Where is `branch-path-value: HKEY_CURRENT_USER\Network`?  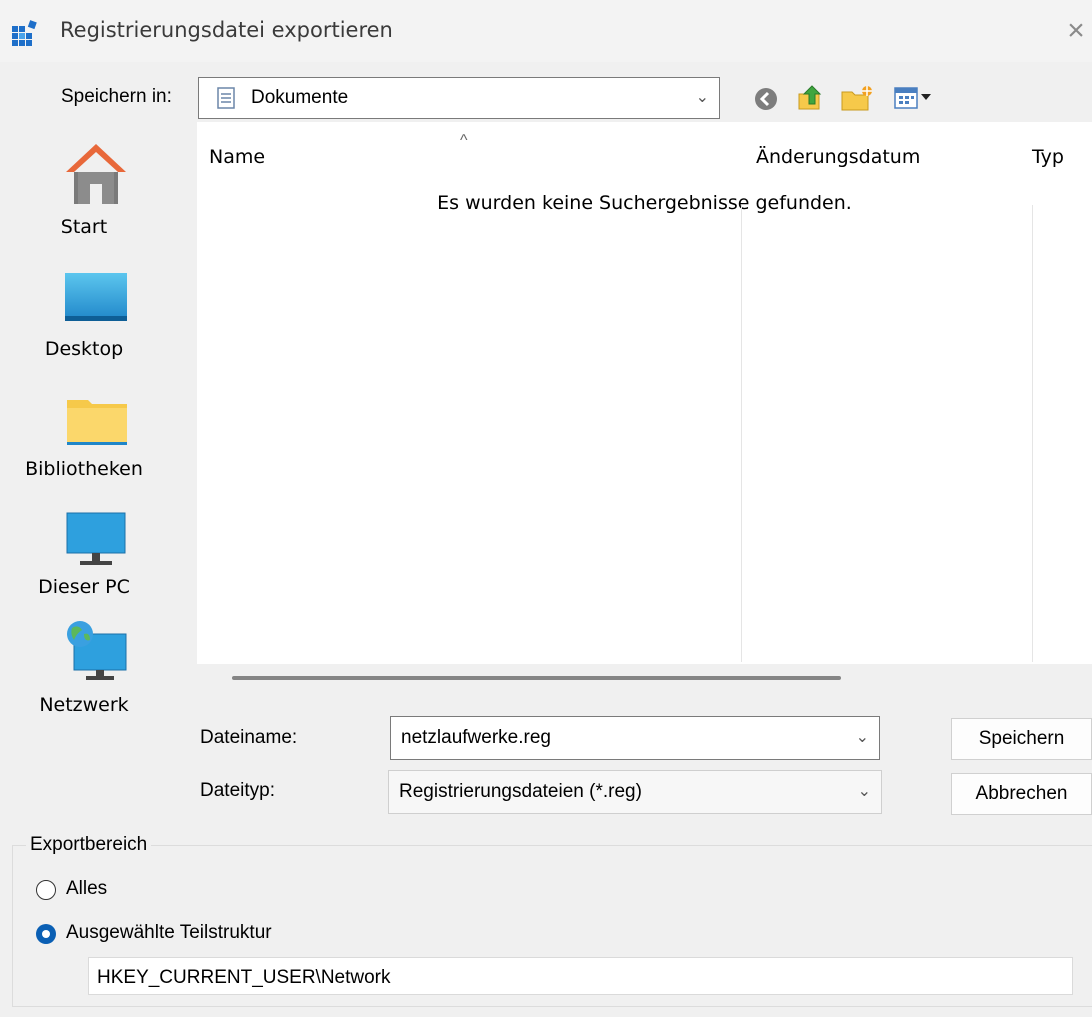 branch-path-value: HKEY_CURRENT_USER\Network is located at coordinates (244, 977).